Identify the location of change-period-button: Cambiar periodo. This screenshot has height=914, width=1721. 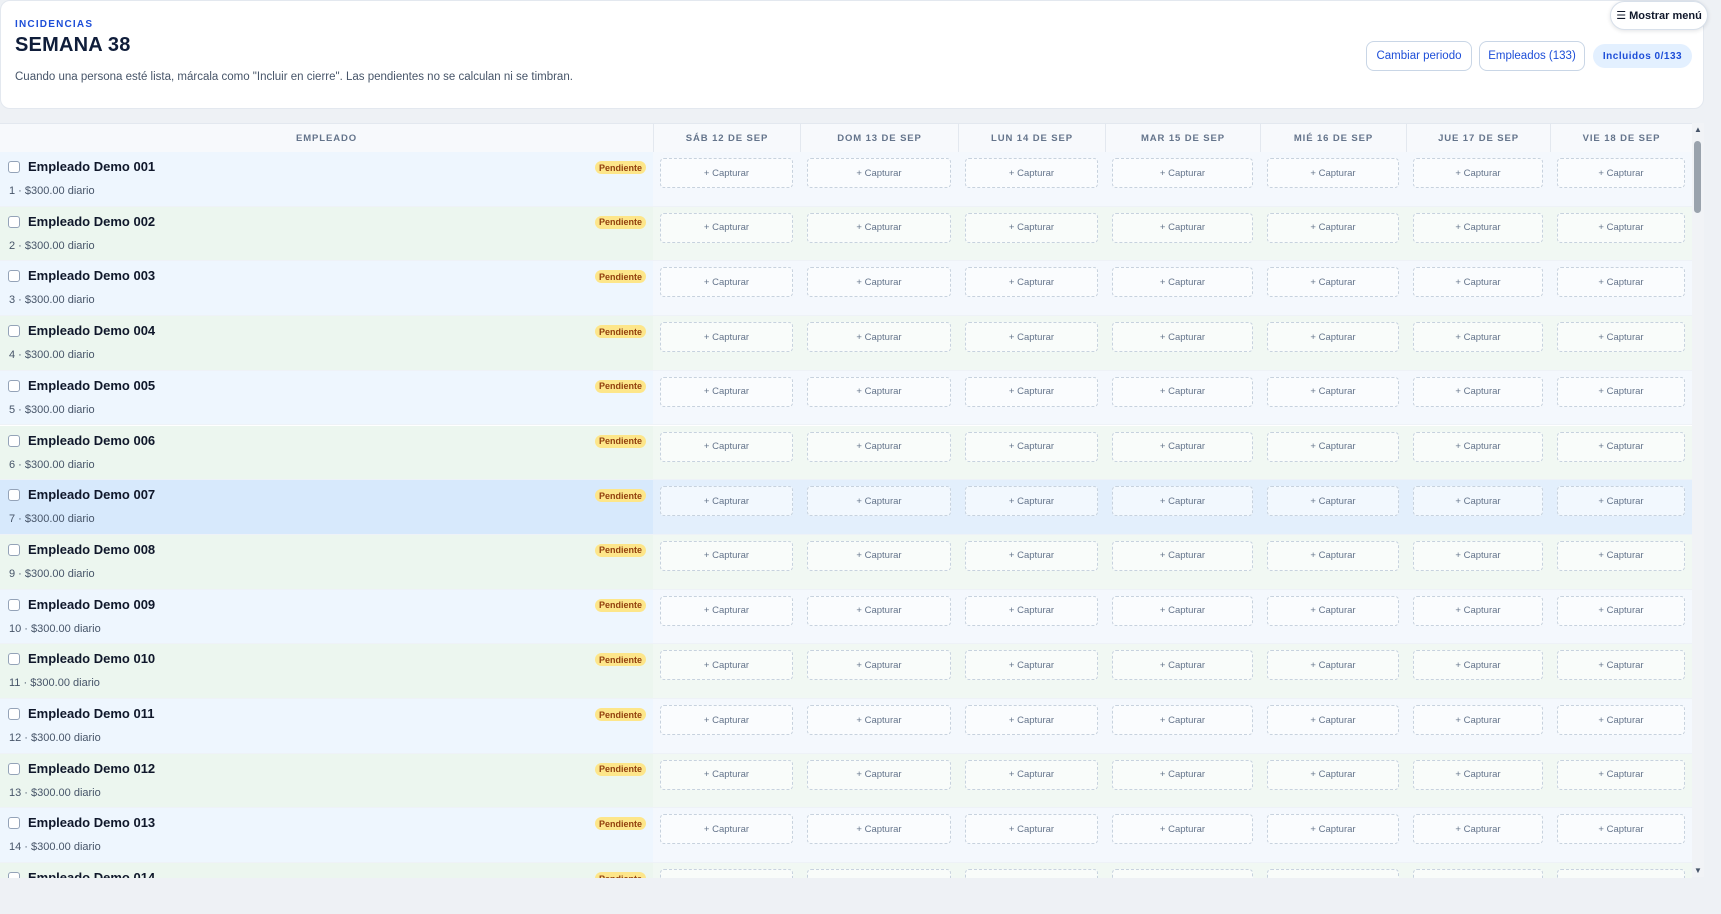
(1419, 56).